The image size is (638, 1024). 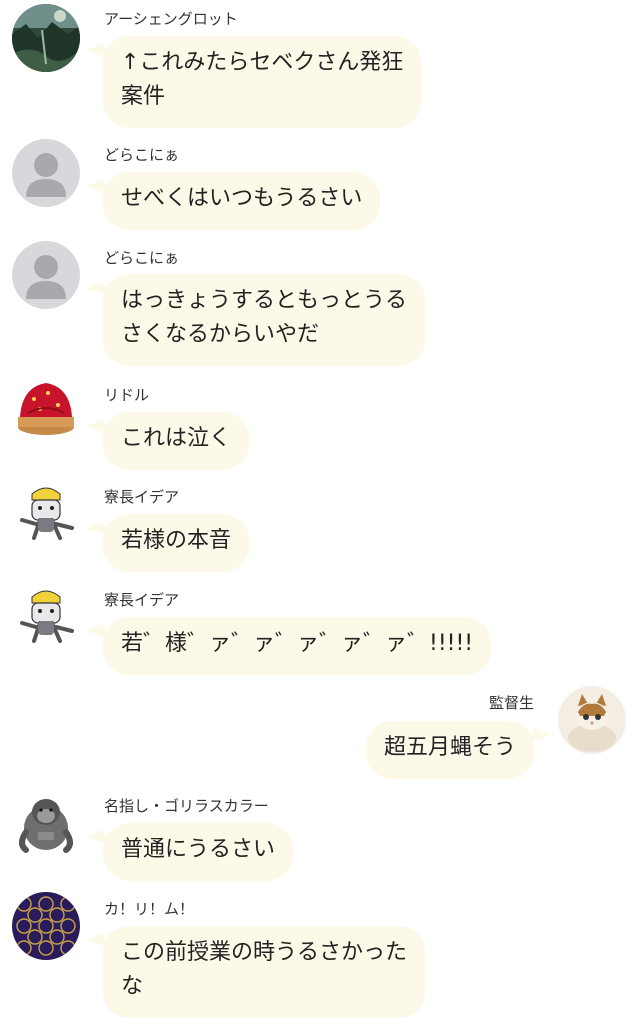 I want to click on message-text-line: はっきょうするともっとうる, so click(x=264, y=300).